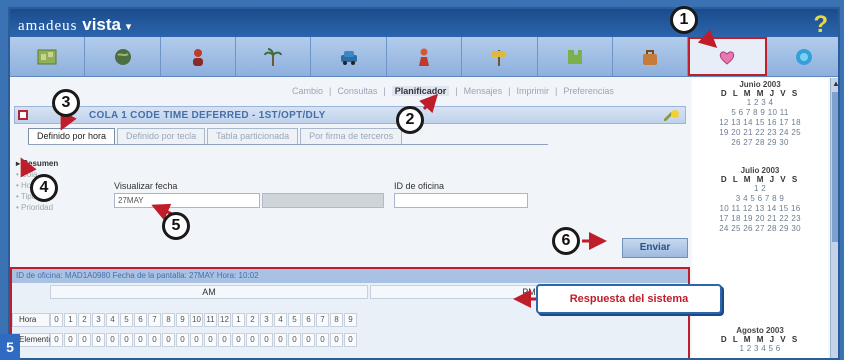 The image size is (844, 360). I want to click on bag-icon, so click(651, 56).